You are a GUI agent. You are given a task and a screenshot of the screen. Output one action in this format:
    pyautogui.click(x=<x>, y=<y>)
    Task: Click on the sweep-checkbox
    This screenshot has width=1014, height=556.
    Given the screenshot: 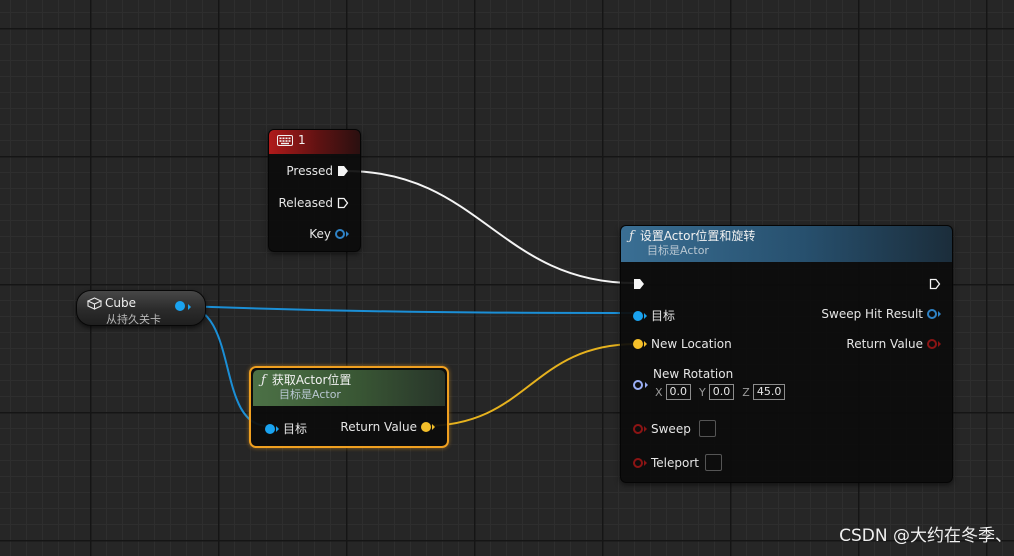 What is the action you would take?
    pyautogui.click(x=707, y=428)
    